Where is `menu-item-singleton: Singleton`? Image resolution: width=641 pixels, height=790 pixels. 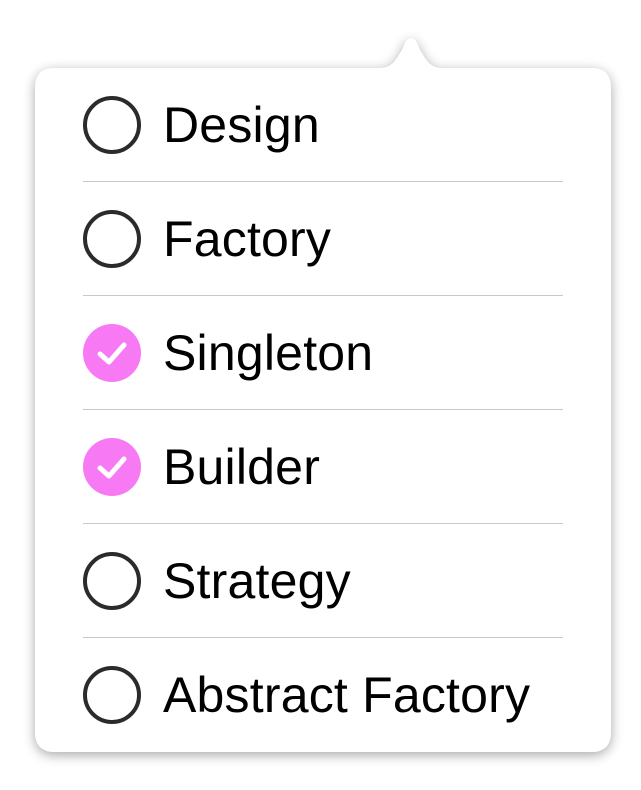 menu-item-singleton: Singleton is located at coordinates (323, 353).